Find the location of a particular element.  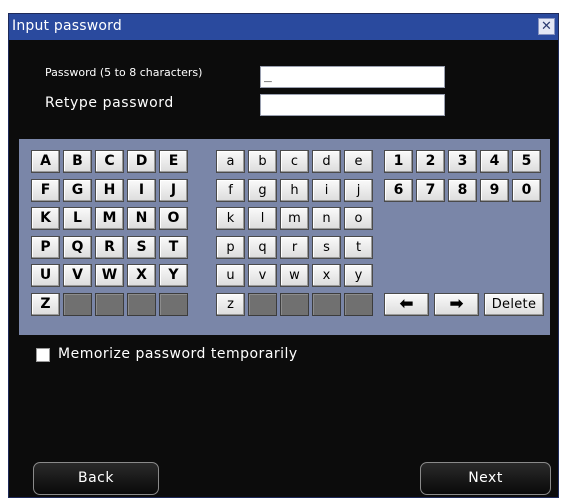

next-button: Next is located at coordinates (485, 478).